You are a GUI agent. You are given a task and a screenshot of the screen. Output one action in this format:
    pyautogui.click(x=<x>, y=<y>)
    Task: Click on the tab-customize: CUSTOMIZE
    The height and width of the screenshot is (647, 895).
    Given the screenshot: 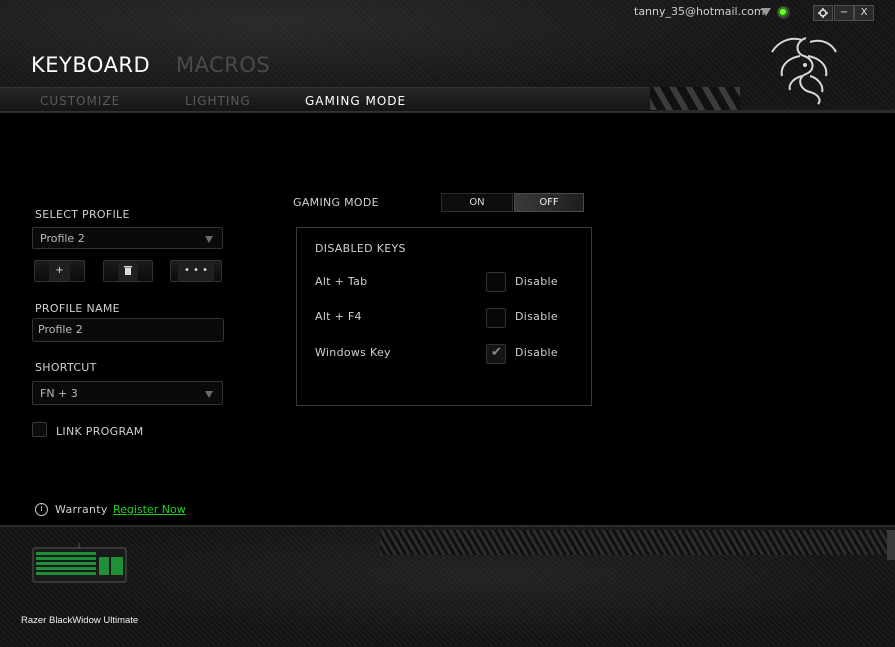 What is the action you would take?
    pyautogui.click(x=80, y=101)
    